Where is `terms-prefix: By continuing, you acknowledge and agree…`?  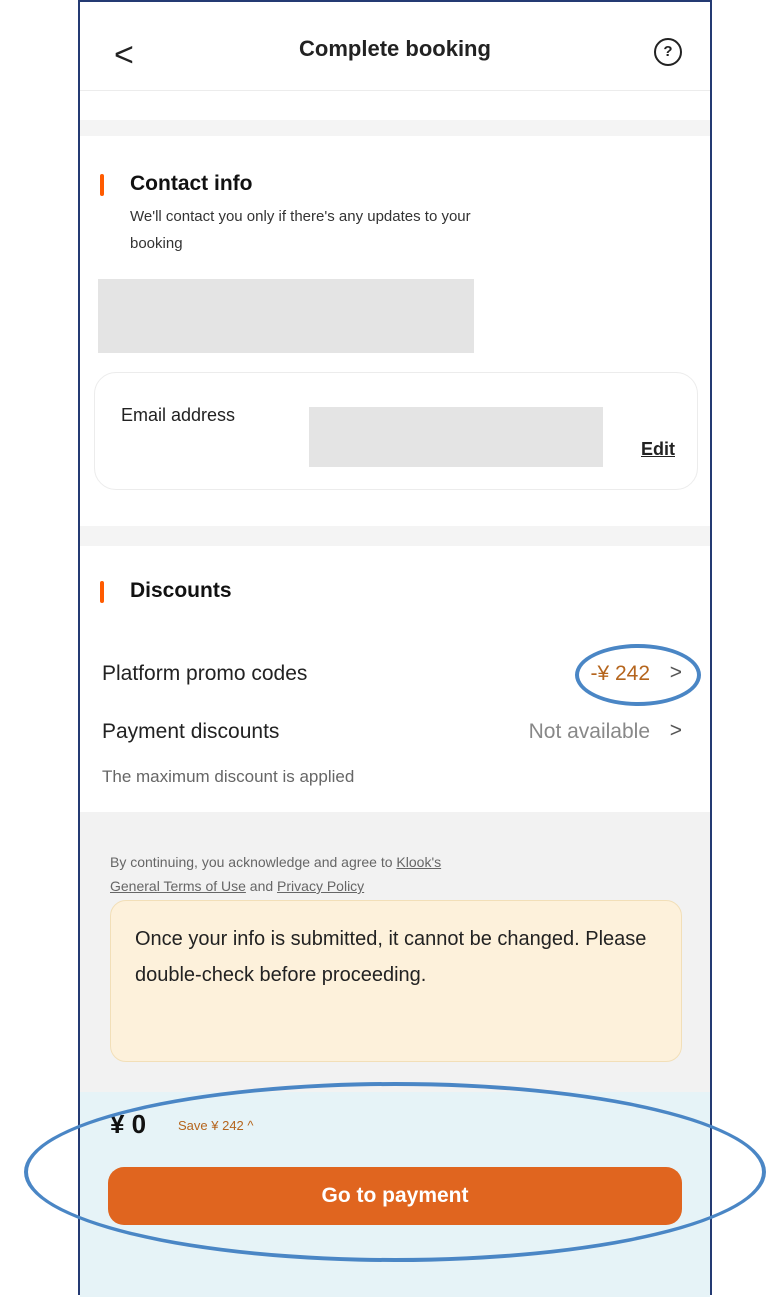 terms-prefix: By continuing, you acknowledge and agree… is located at coordinates (253, 862).